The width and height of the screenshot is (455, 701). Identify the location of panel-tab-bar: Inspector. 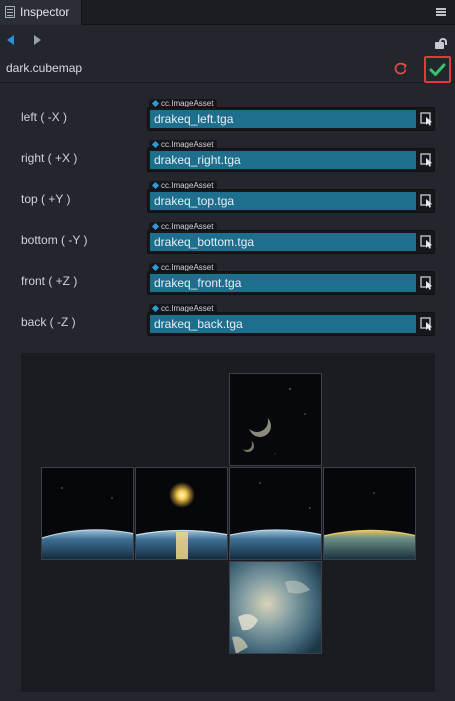
(227, 12).